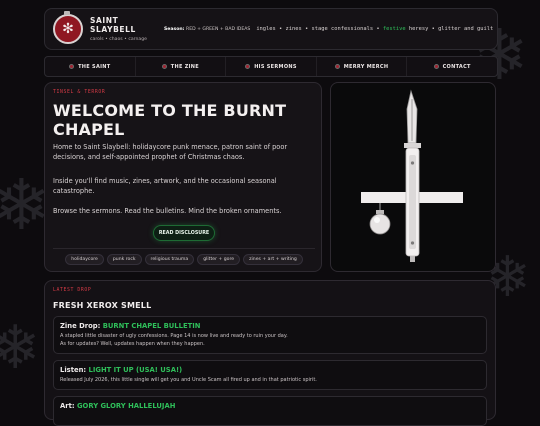 The height and width of the screenshot is (426, 540). What do you see at coordinates (80, 326) in the screenshot?
I see `card-label: Zine Drop:` at bounding box center [80, 326].